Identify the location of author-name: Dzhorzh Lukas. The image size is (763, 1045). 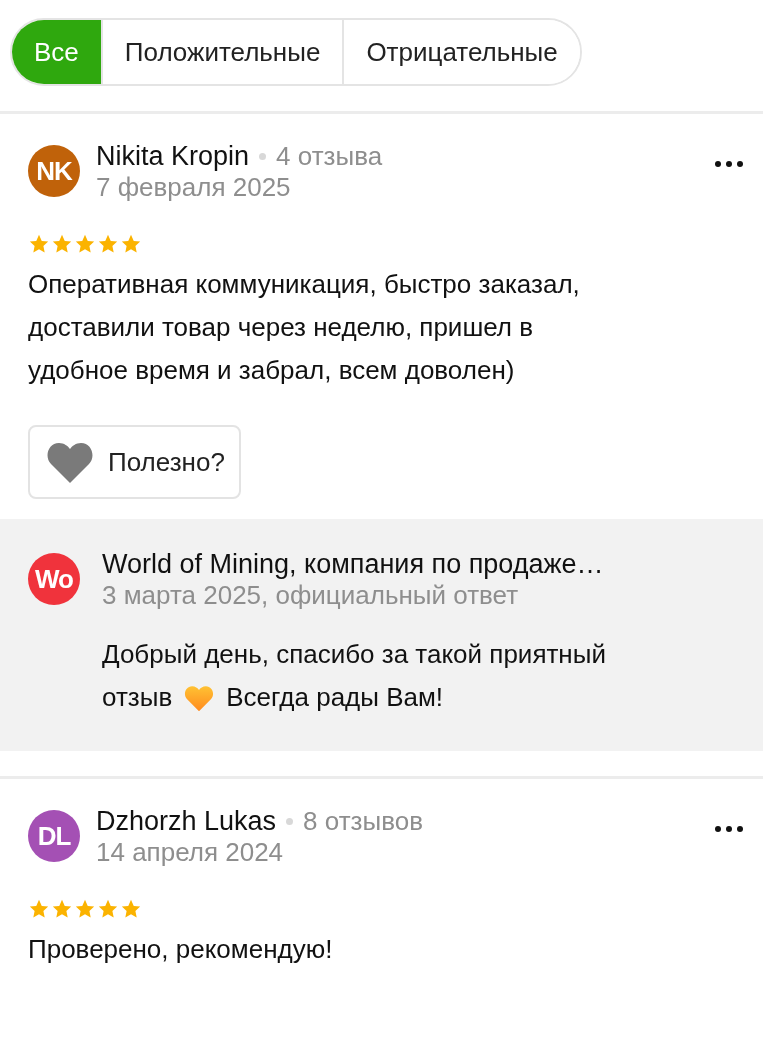
(186, 821).